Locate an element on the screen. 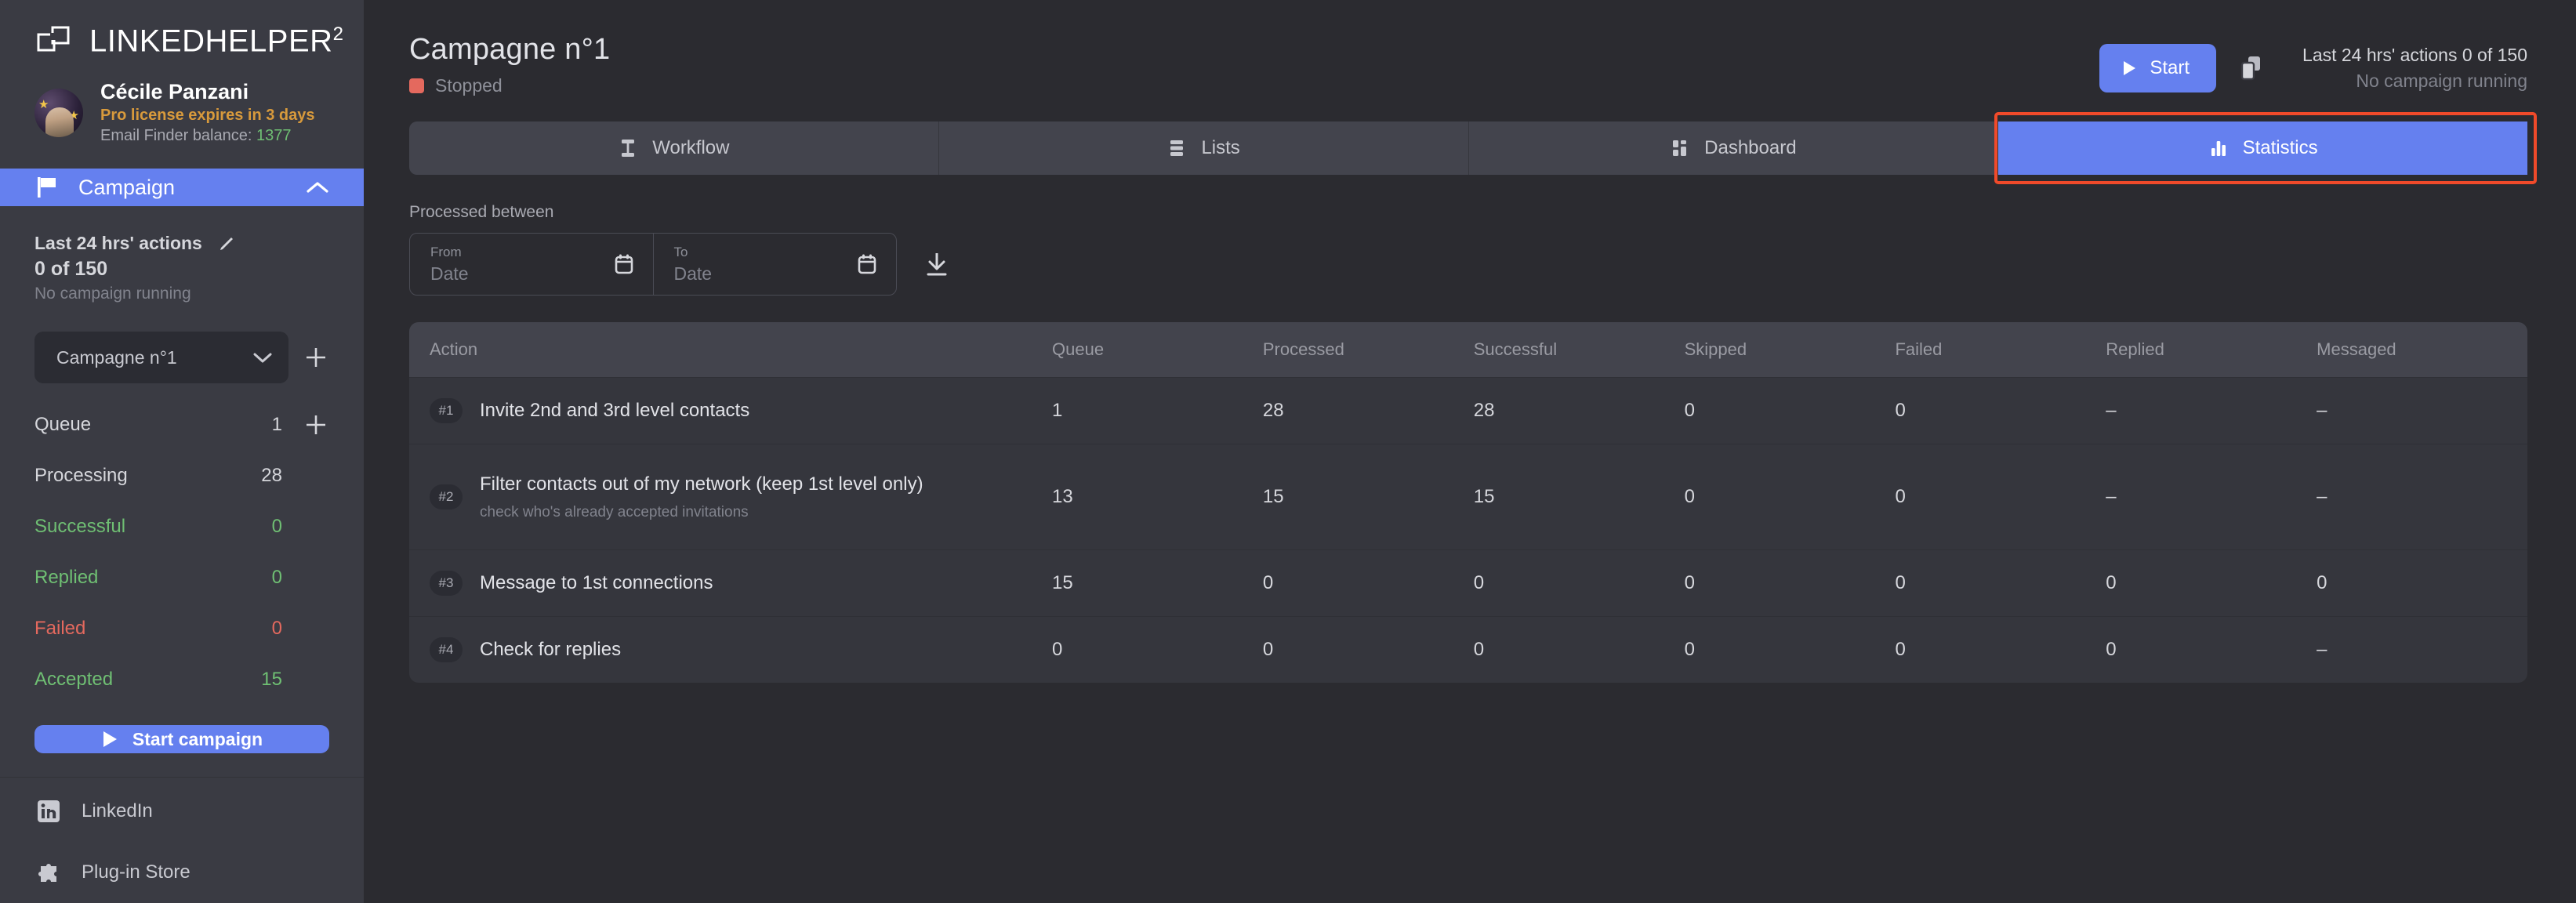 The image size is (2576, 903). download-icon is located at coordinates (937, 264).